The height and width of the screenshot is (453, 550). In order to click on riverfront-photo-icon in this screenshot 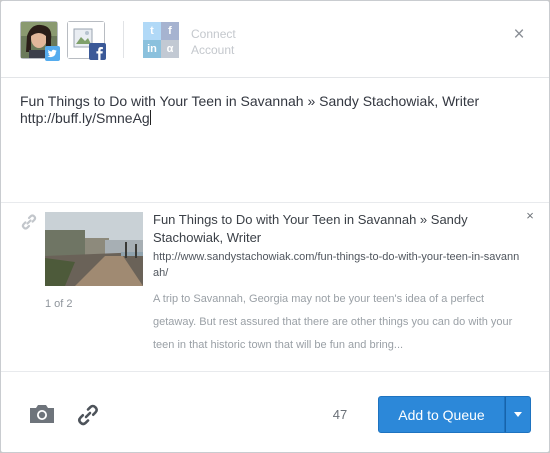, I will do `click(94, 249)`.